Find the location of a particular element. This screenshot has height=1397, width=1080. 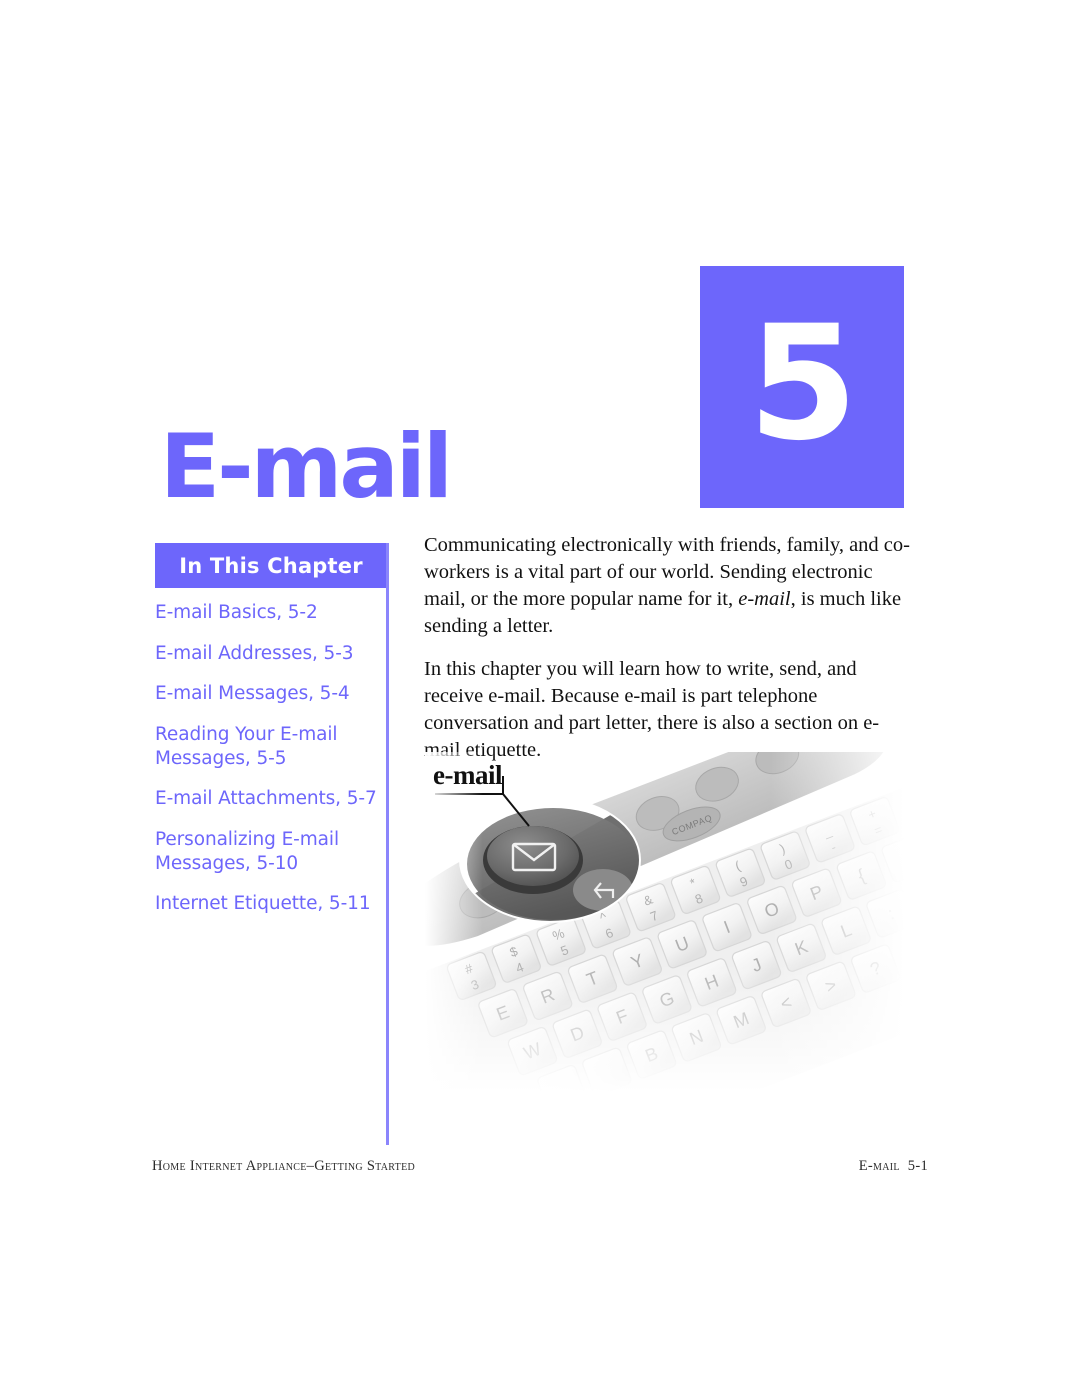

toc-item-reading-your-email-messages: Reading Your E-mail Messages, 5-5 is located at coordinates (272, 746).